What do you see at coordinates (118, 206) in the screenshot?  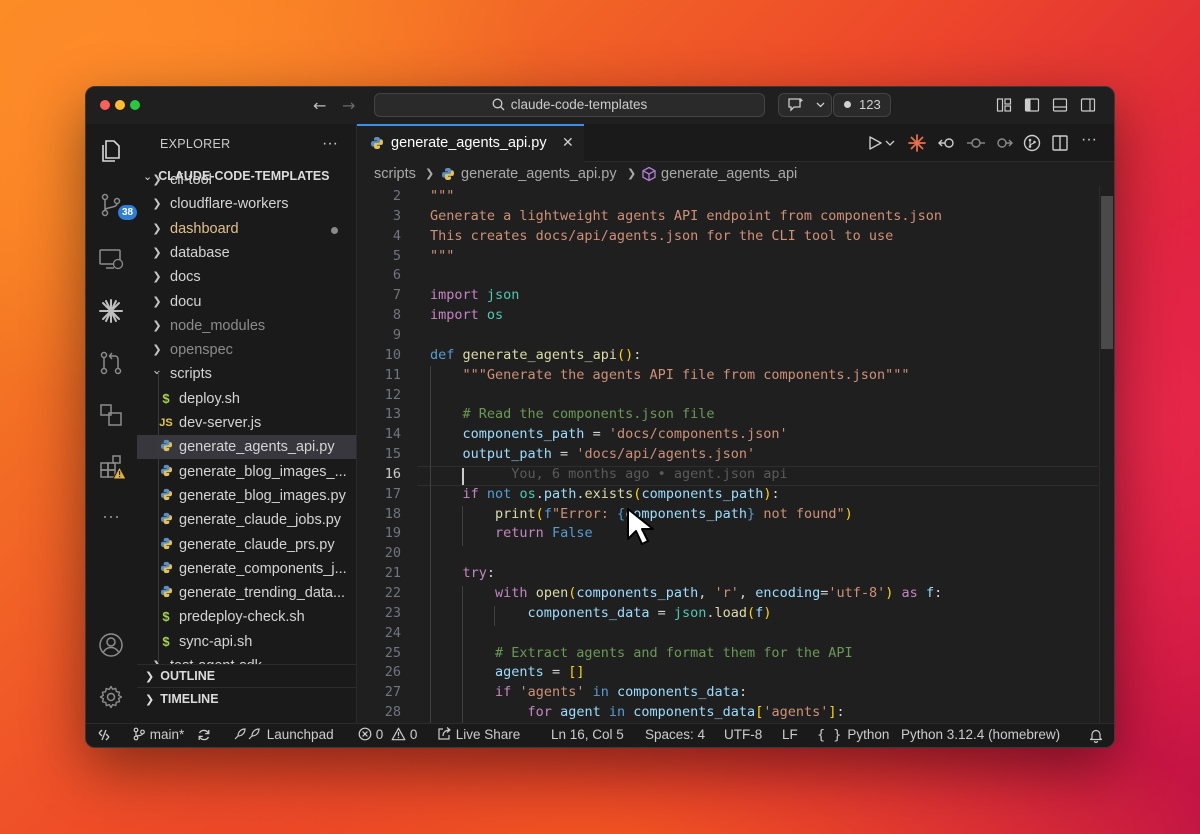 I see `source-control-button: 38` at bounding box center [118, 206].